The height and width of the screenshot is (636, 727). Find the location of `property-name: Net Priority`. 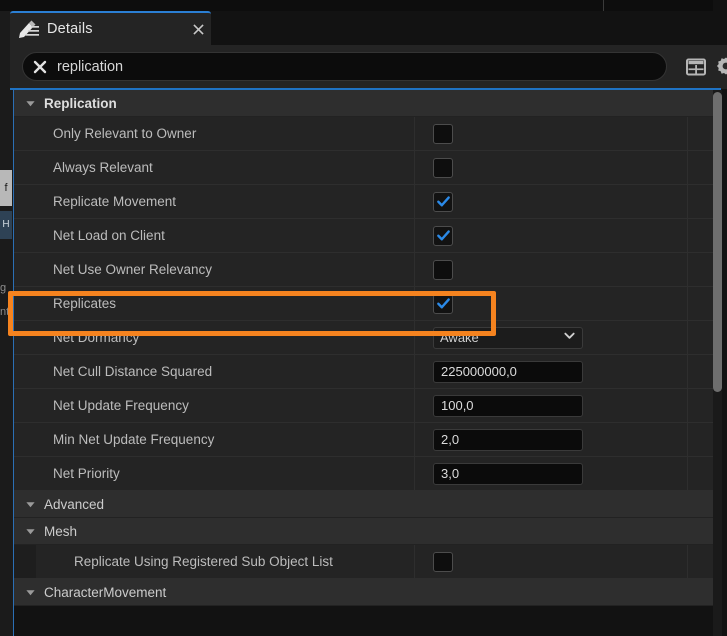

property-name: Net Priority is located at coordinates (86, 473).